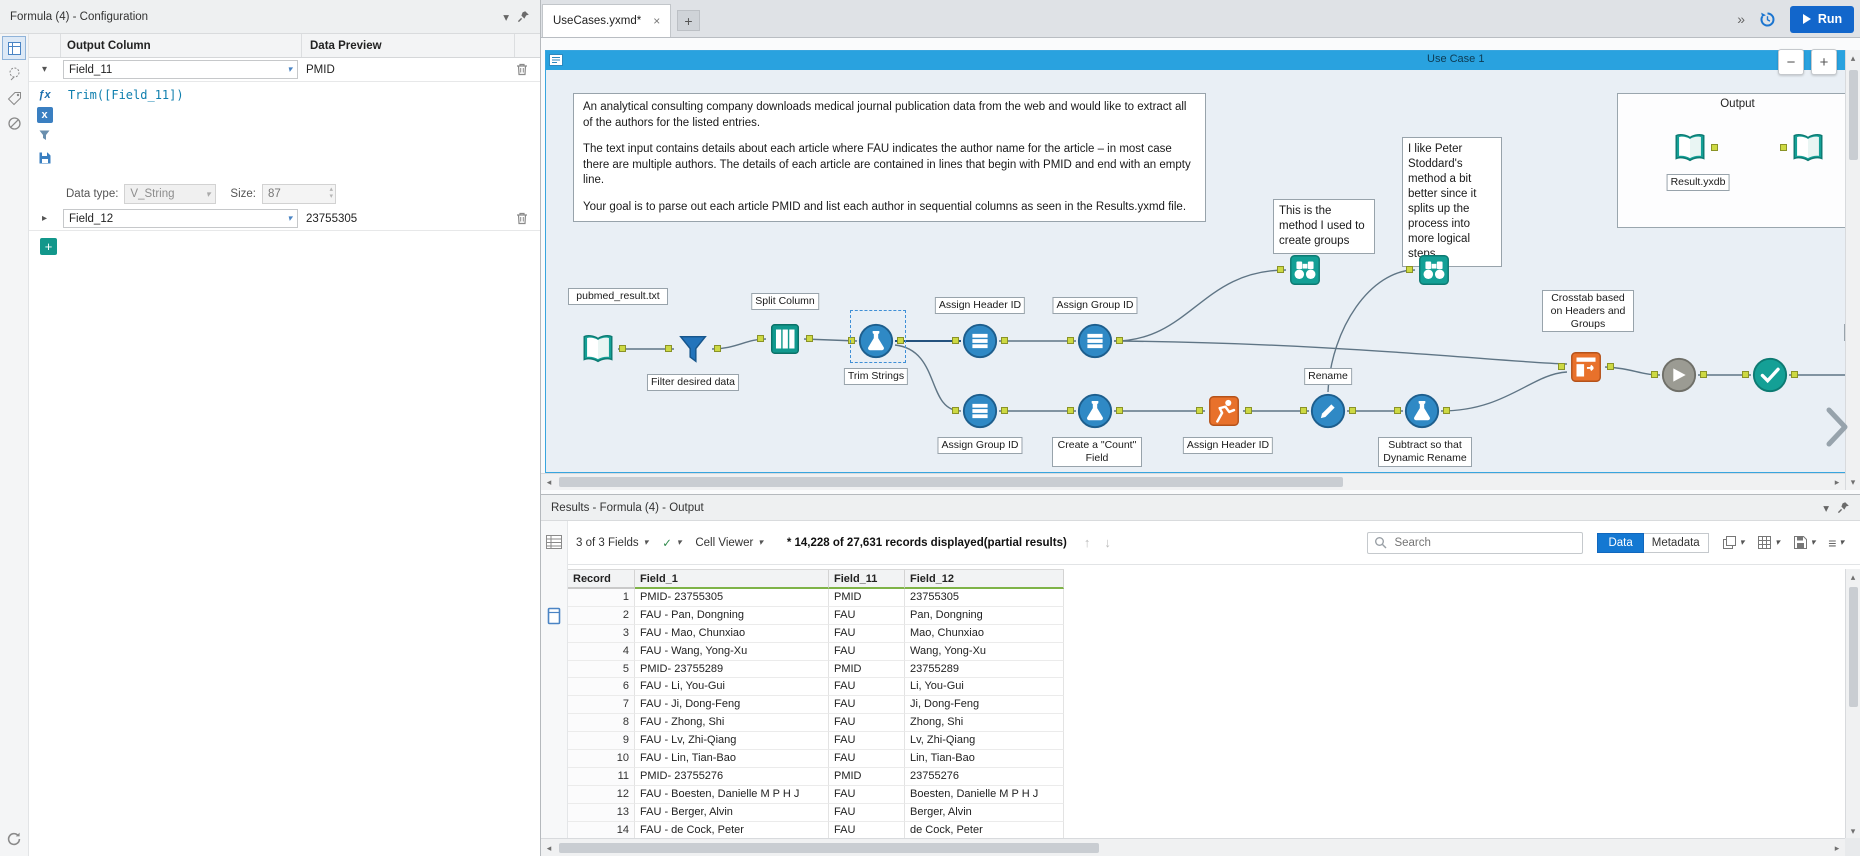  Describe the element at coordinates (1676, 542) in the screenshot. I see `metadata-tab-button: Metadata` at that location.